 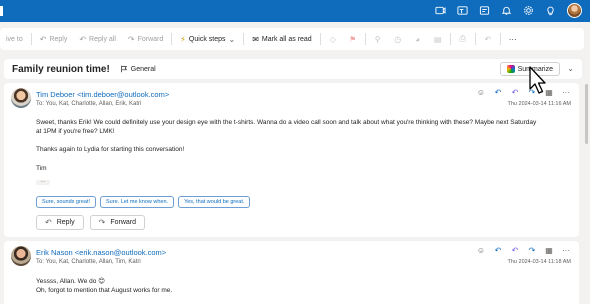 I want to click on mark-all-read-button: ✉ Mark all as read, so click(x=282, y=39).